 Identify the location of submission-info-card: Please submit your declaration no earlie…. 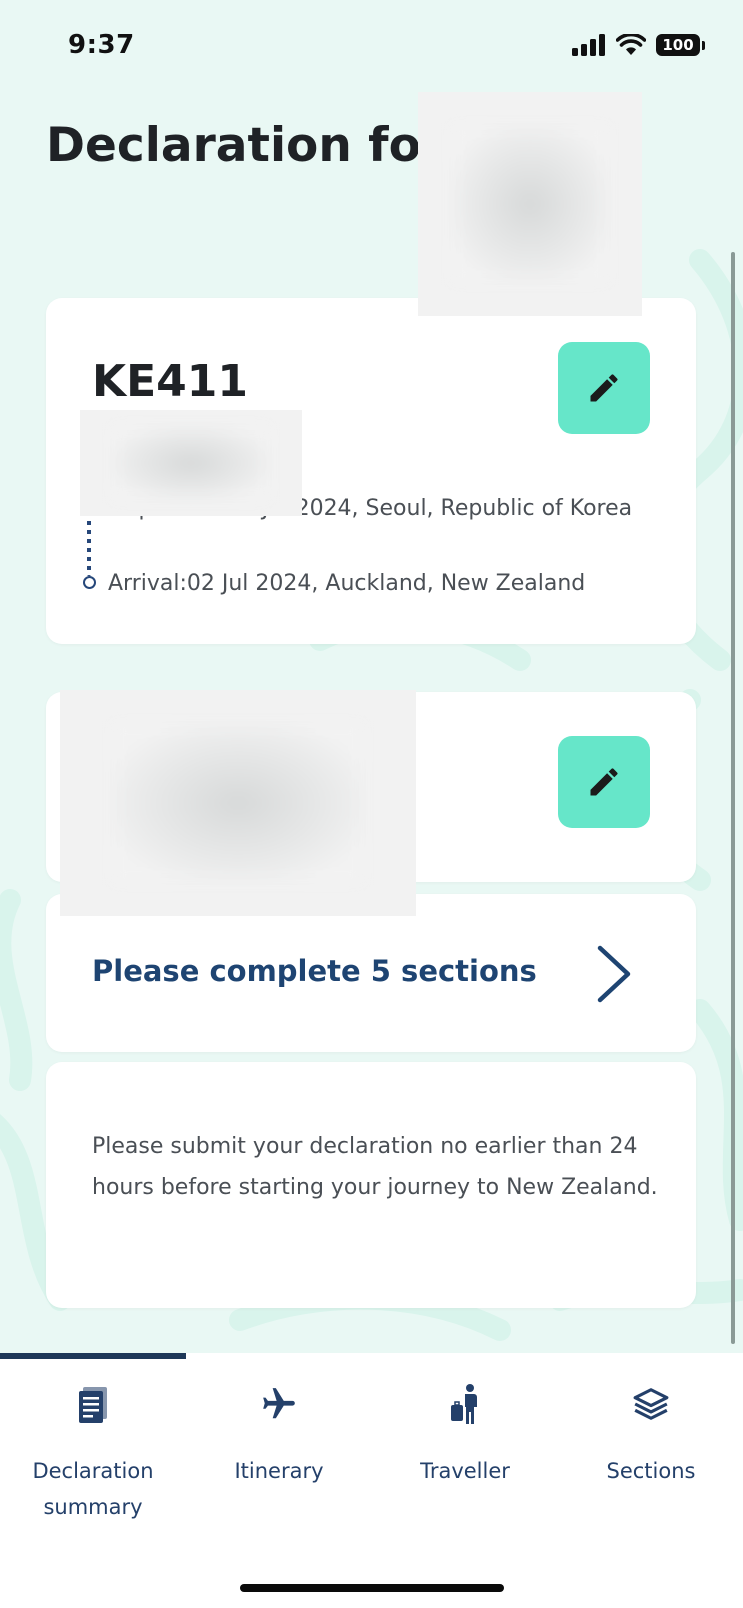
(371, 1185).